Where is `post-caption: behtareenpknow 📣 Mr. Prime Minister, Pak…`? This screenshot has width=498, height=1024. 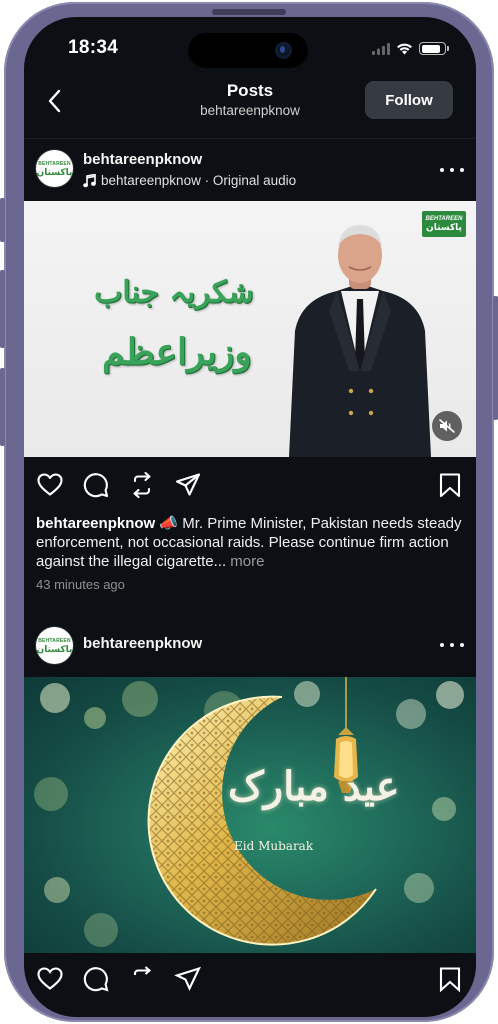 post-caption: behtareenpknow 📣 Mr. Prime Minister, Pak… is located at coordinates (250, 542).